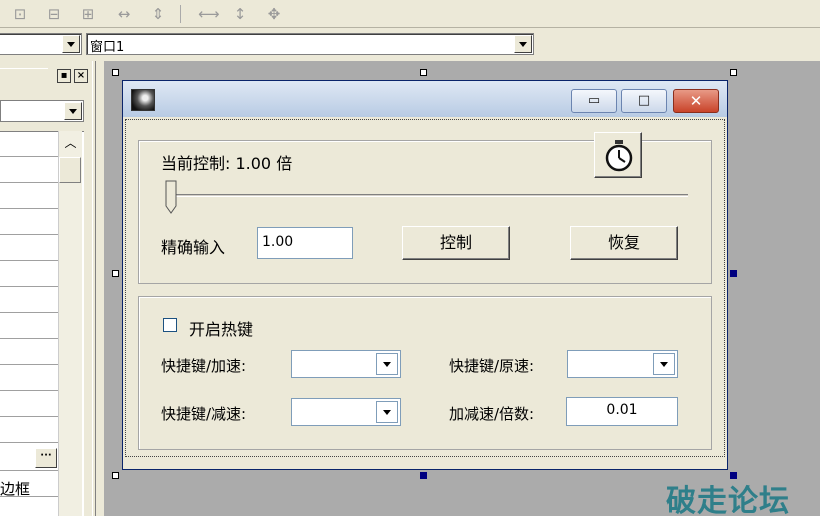  Describe the element at coordinates (46, 458) in the screenshot. I see `ellipsis-button: ···` at that location.